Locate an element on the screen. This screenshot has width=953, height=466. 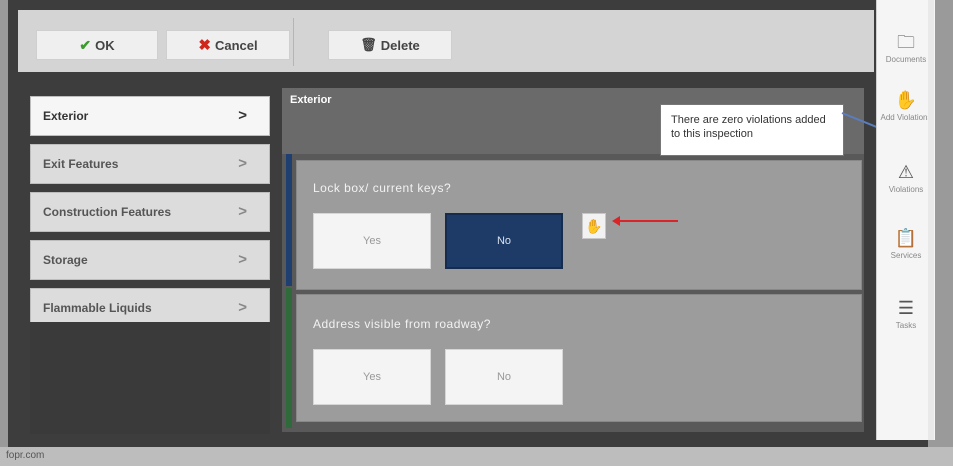
section-title: Exterior is located at coordinates (311, 100).